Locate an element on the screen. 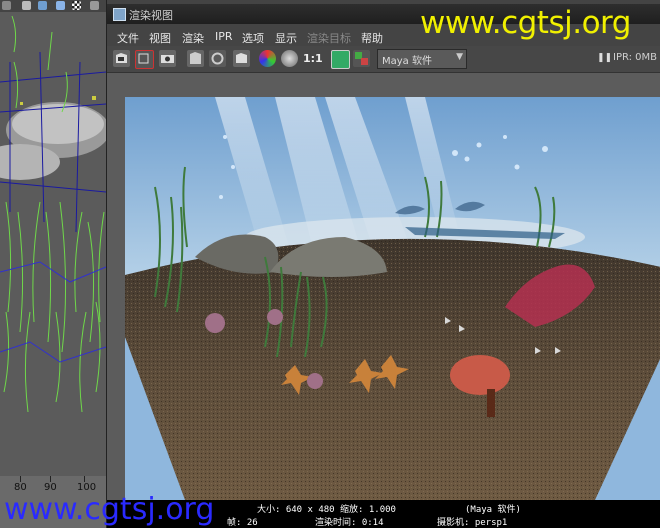 This screenshot has width=660, height=528. alpha-channel-icon is located at coordinates (289, 58).